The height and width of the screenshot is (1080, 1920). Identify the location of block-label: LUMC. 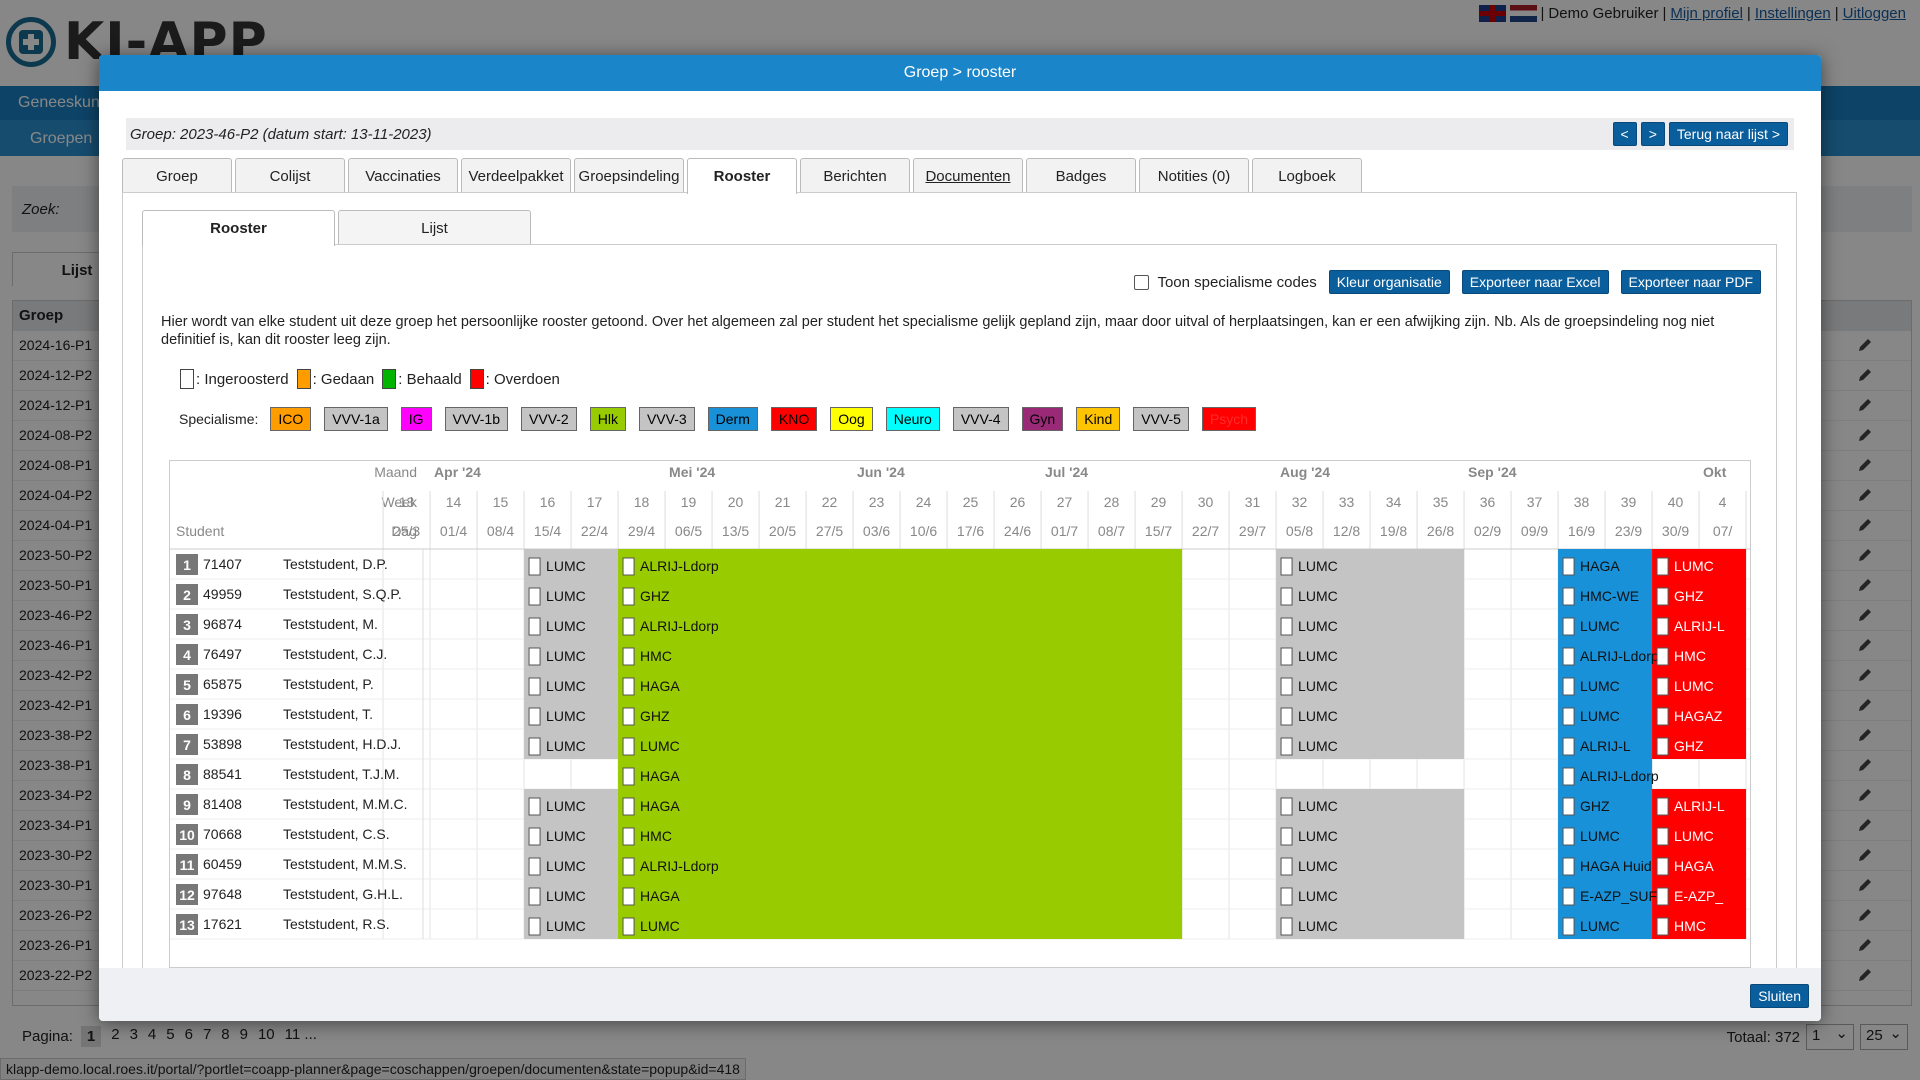
(566, 746).